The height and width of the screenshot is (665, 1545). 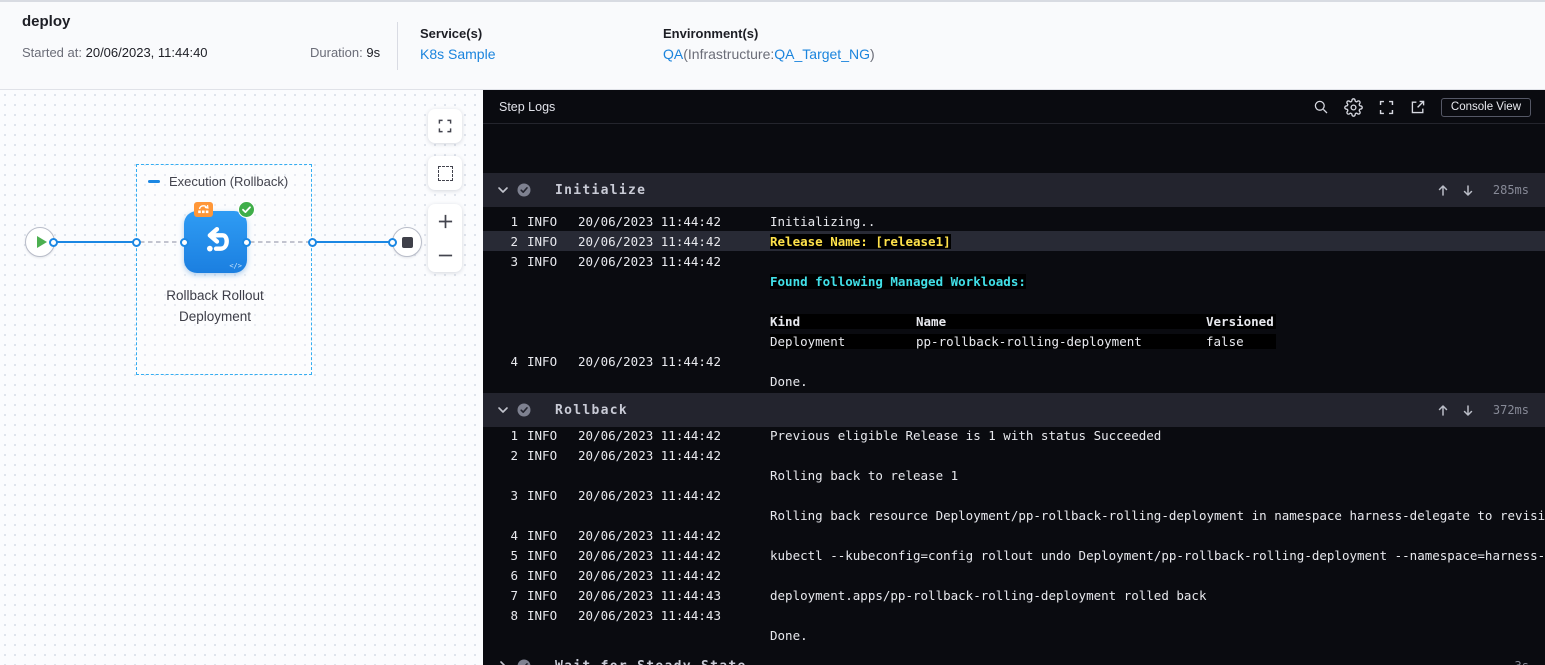 I want to click on environment-link: QA(Infrastructure:QA_Target_NG), so click(x=769, y=54).